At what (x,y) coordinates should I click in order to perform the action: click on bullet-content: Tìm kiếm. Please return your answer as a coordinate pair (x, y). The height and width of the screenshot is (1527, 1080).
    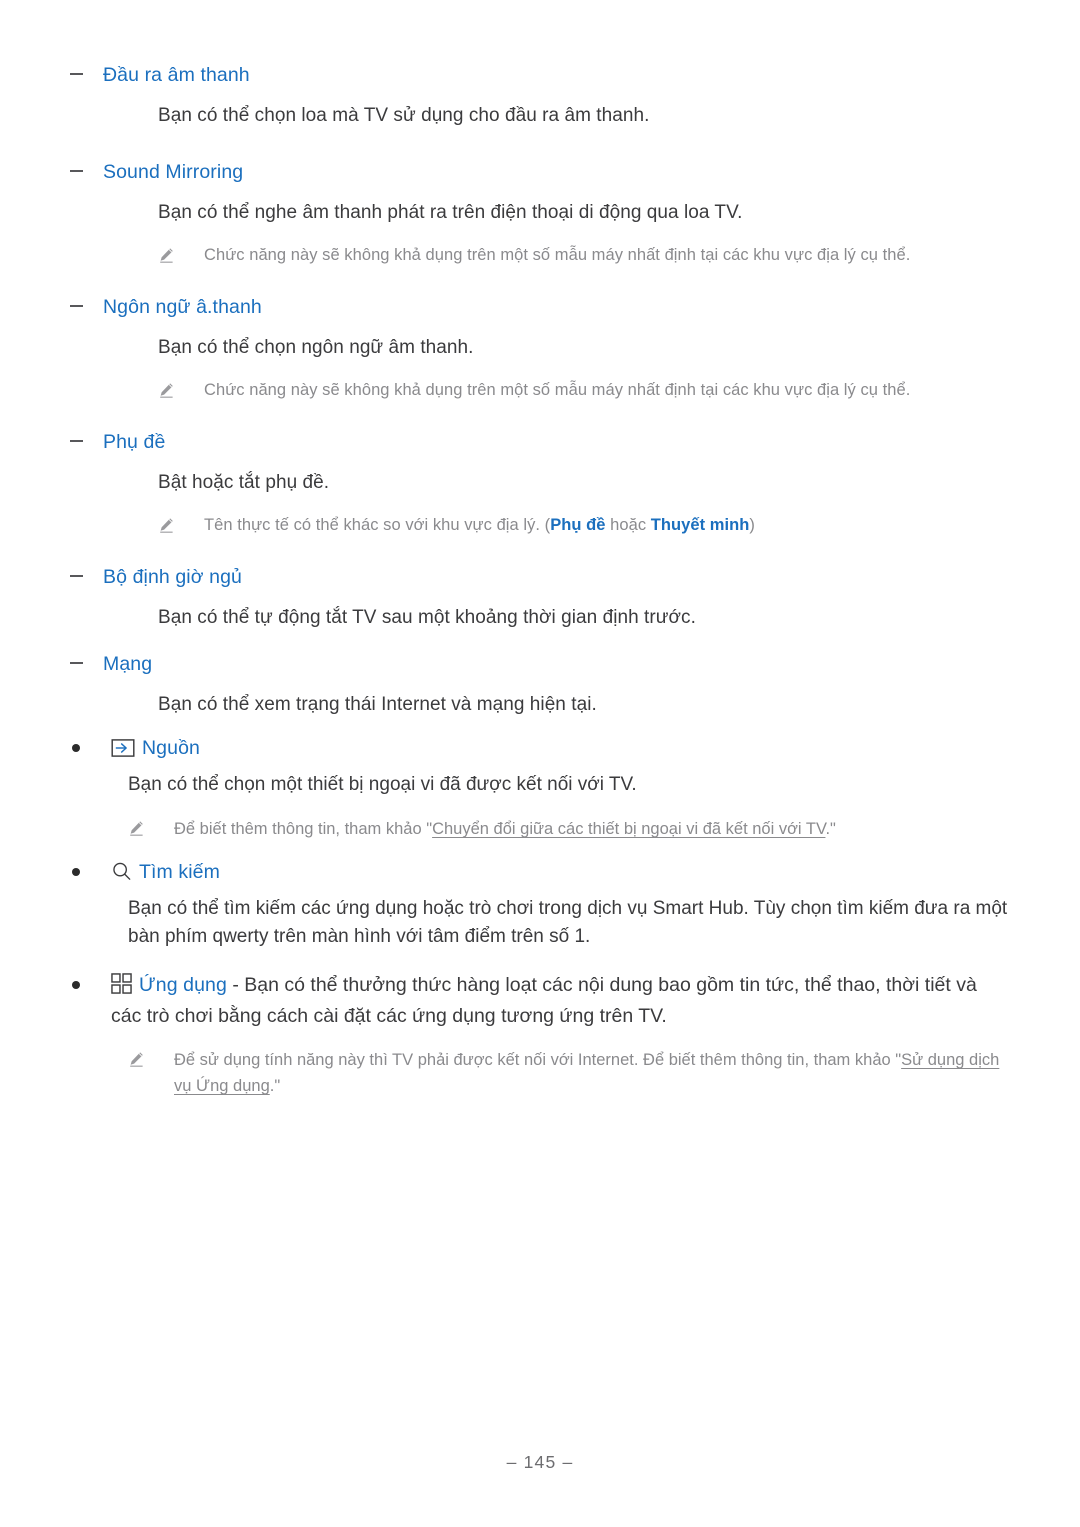
    Looking at the image, I should click on (165, 873).